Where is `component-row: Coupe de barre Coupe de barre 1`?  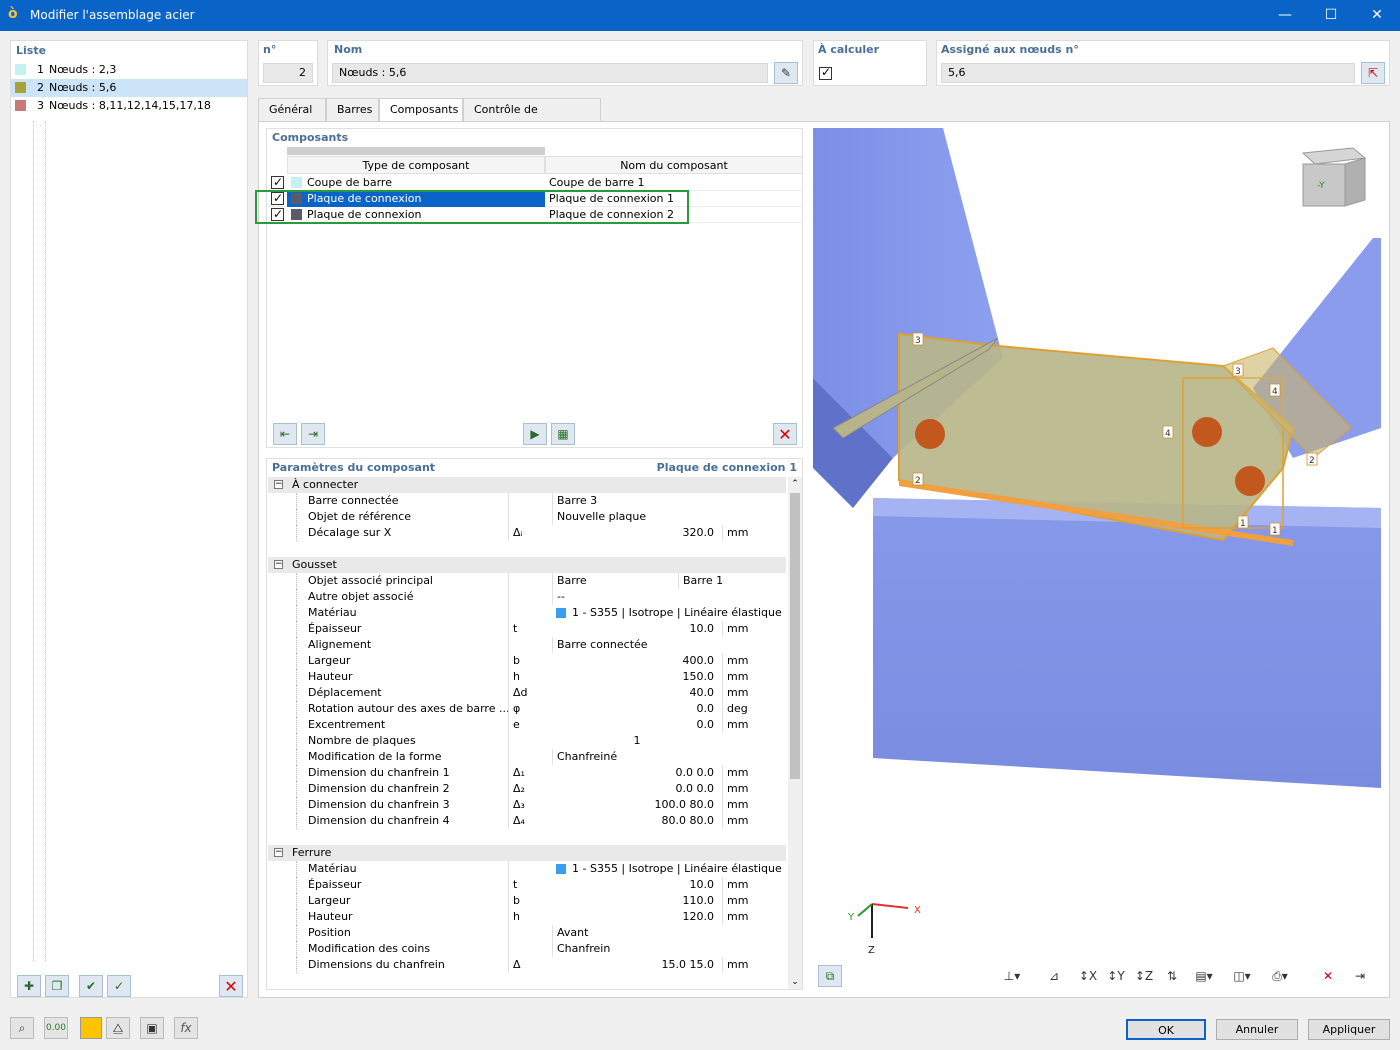 component-row: Coupe de barre Coupe de barre 1 is located at coordinates (535, 182).